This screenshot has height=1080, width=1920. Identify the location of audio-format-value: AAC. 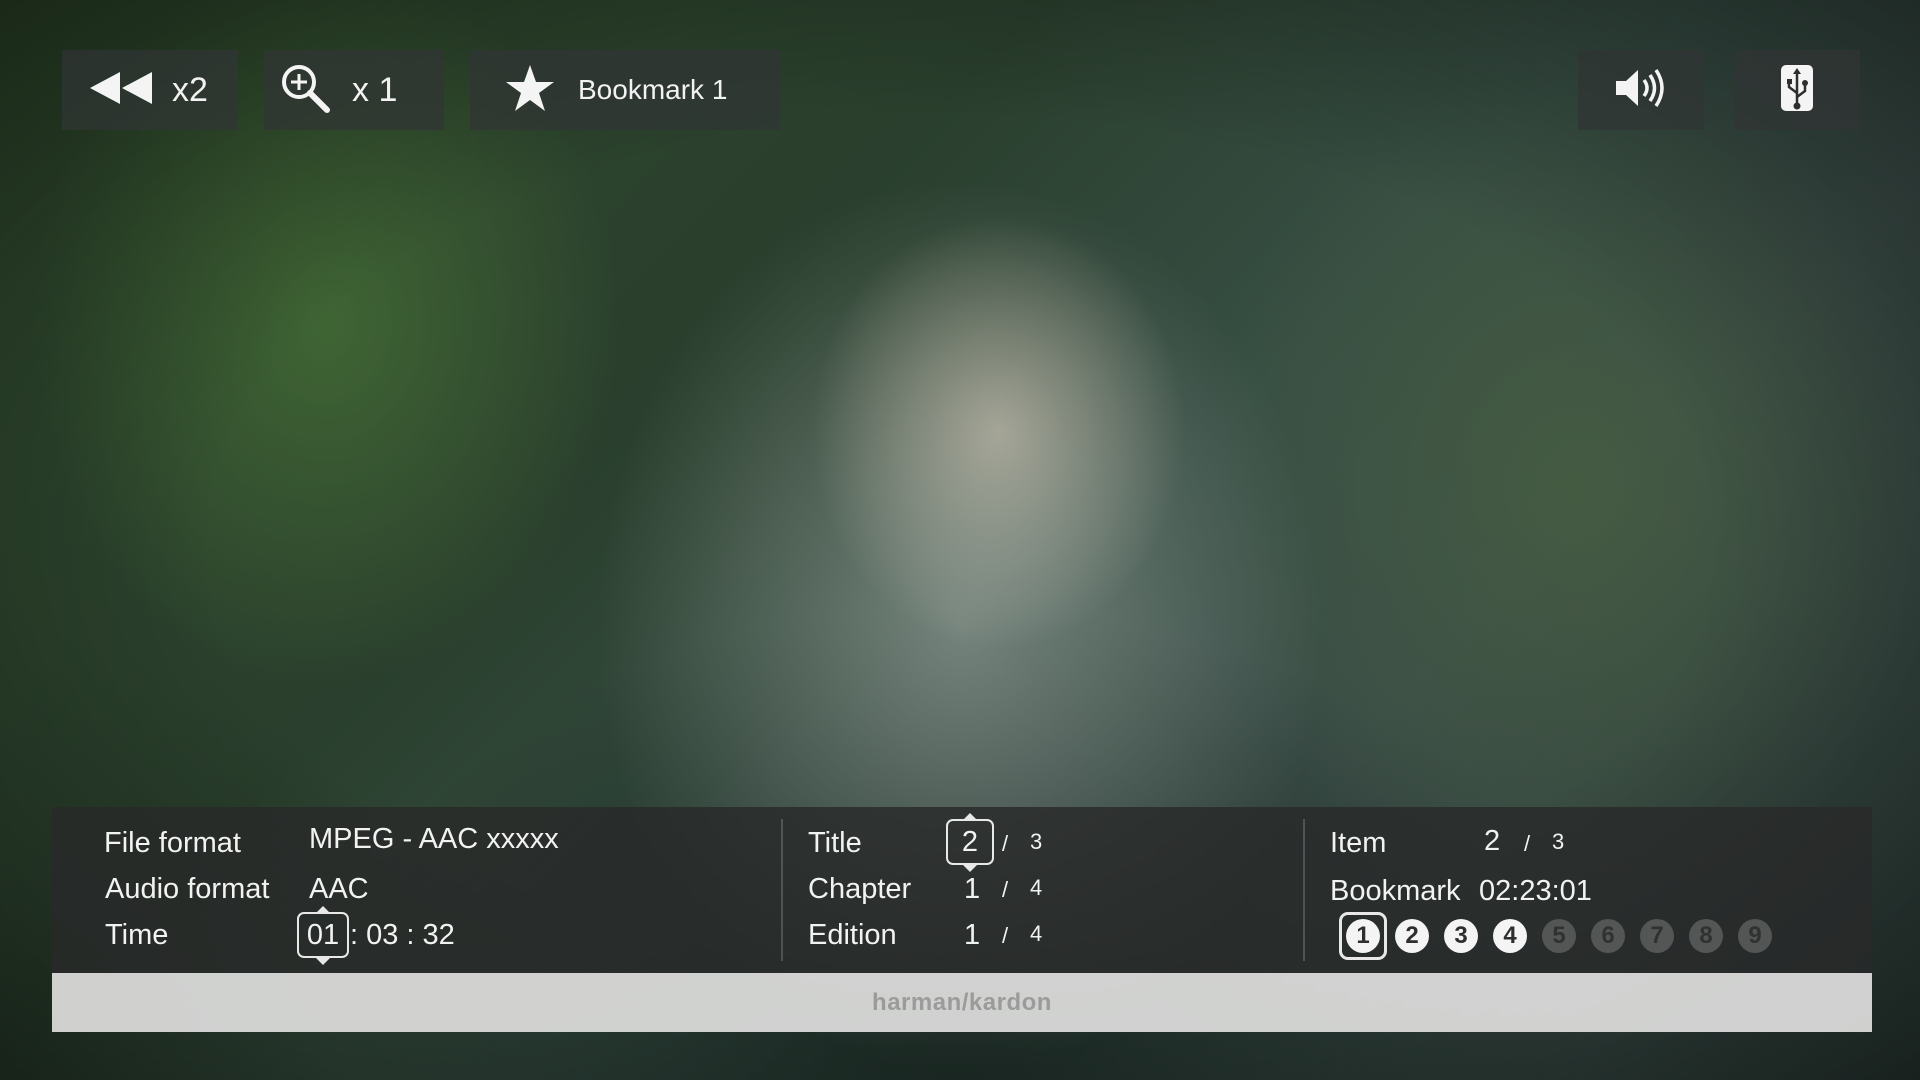
(339, 889).